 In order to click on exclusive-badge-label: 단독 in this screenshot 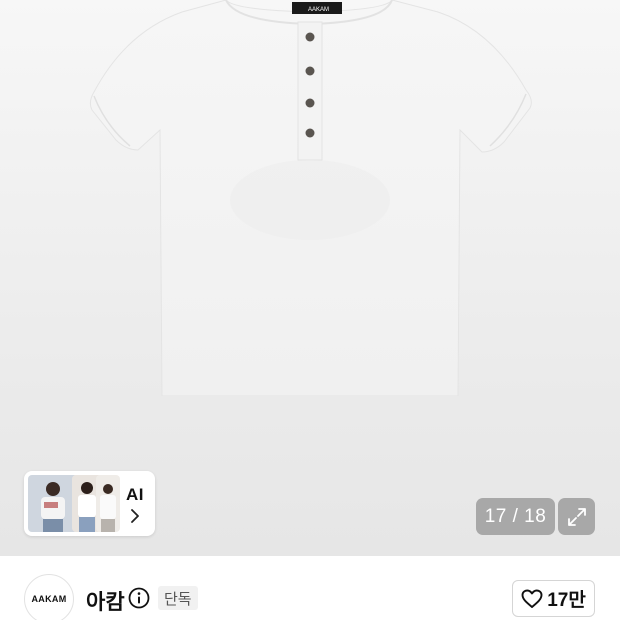, I will do `click(178, 599)`.